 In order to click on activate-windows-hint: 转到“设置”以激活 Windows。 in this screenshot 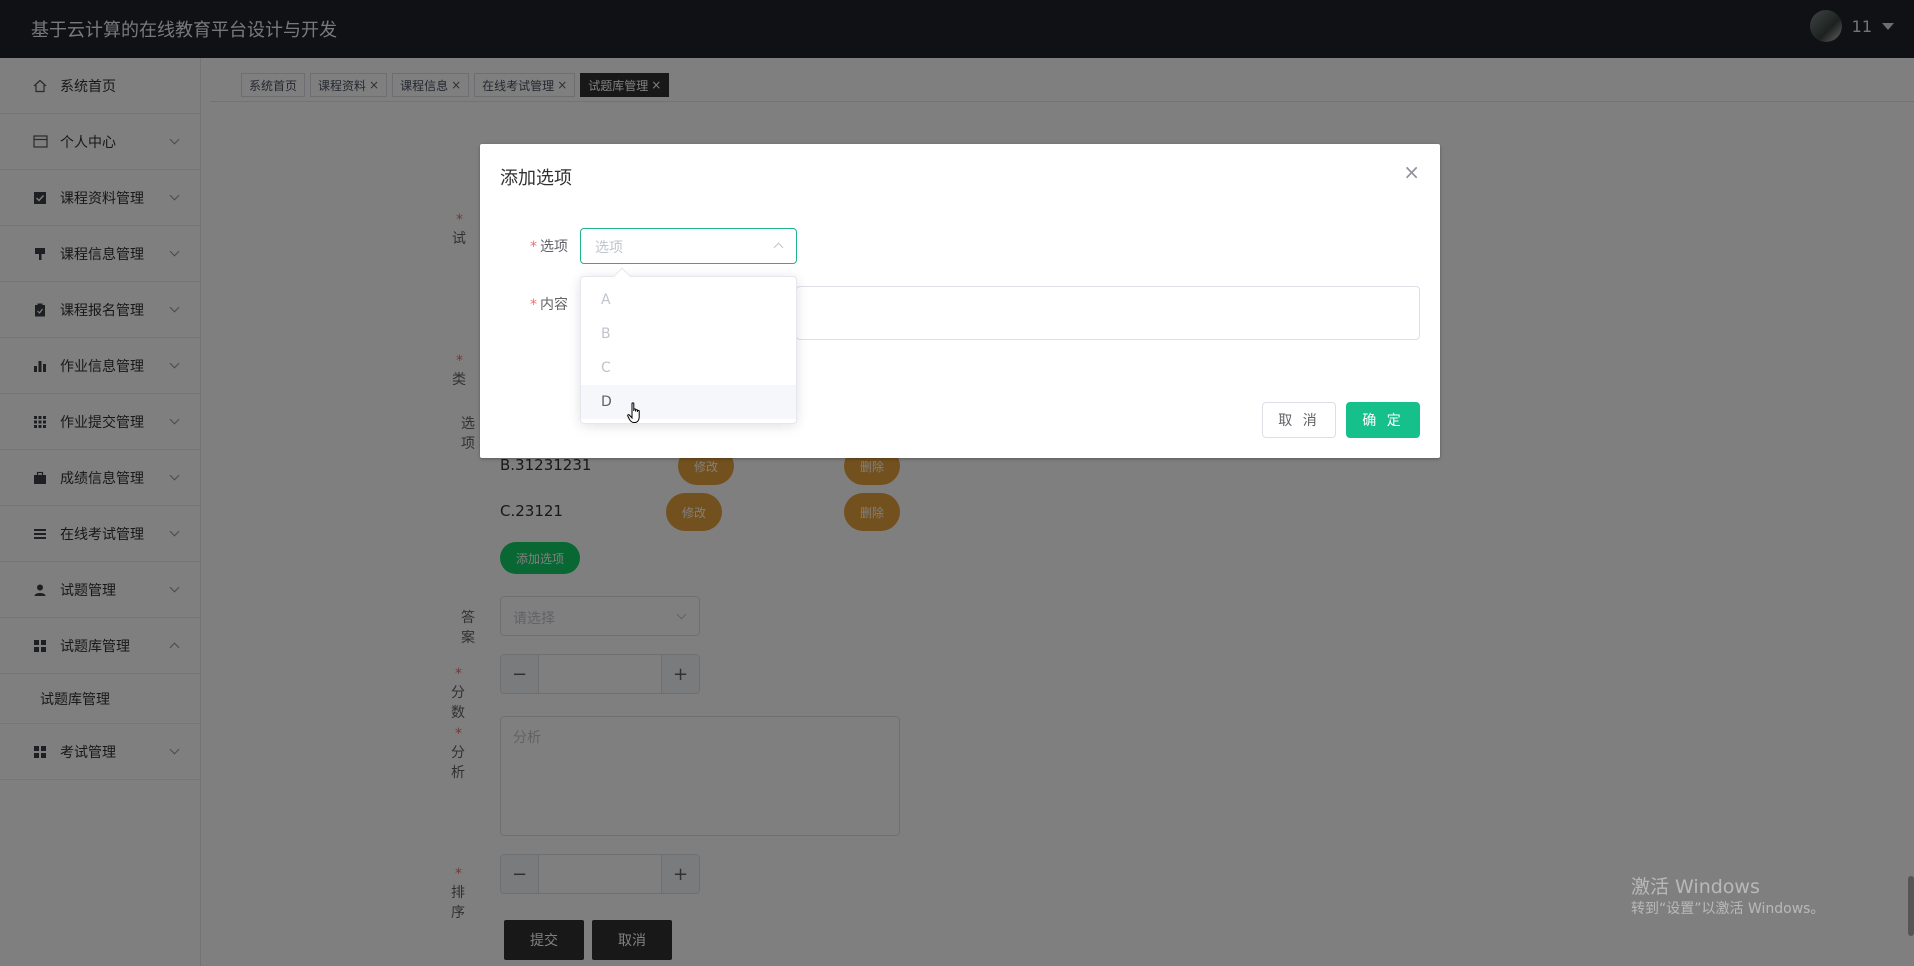, I will do `click(1728, 909)`.